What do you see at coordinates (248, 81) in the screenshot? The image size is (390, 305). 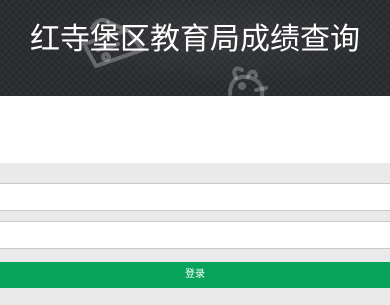 I see `rabbit-doodle` at bounding box center [248, 81].